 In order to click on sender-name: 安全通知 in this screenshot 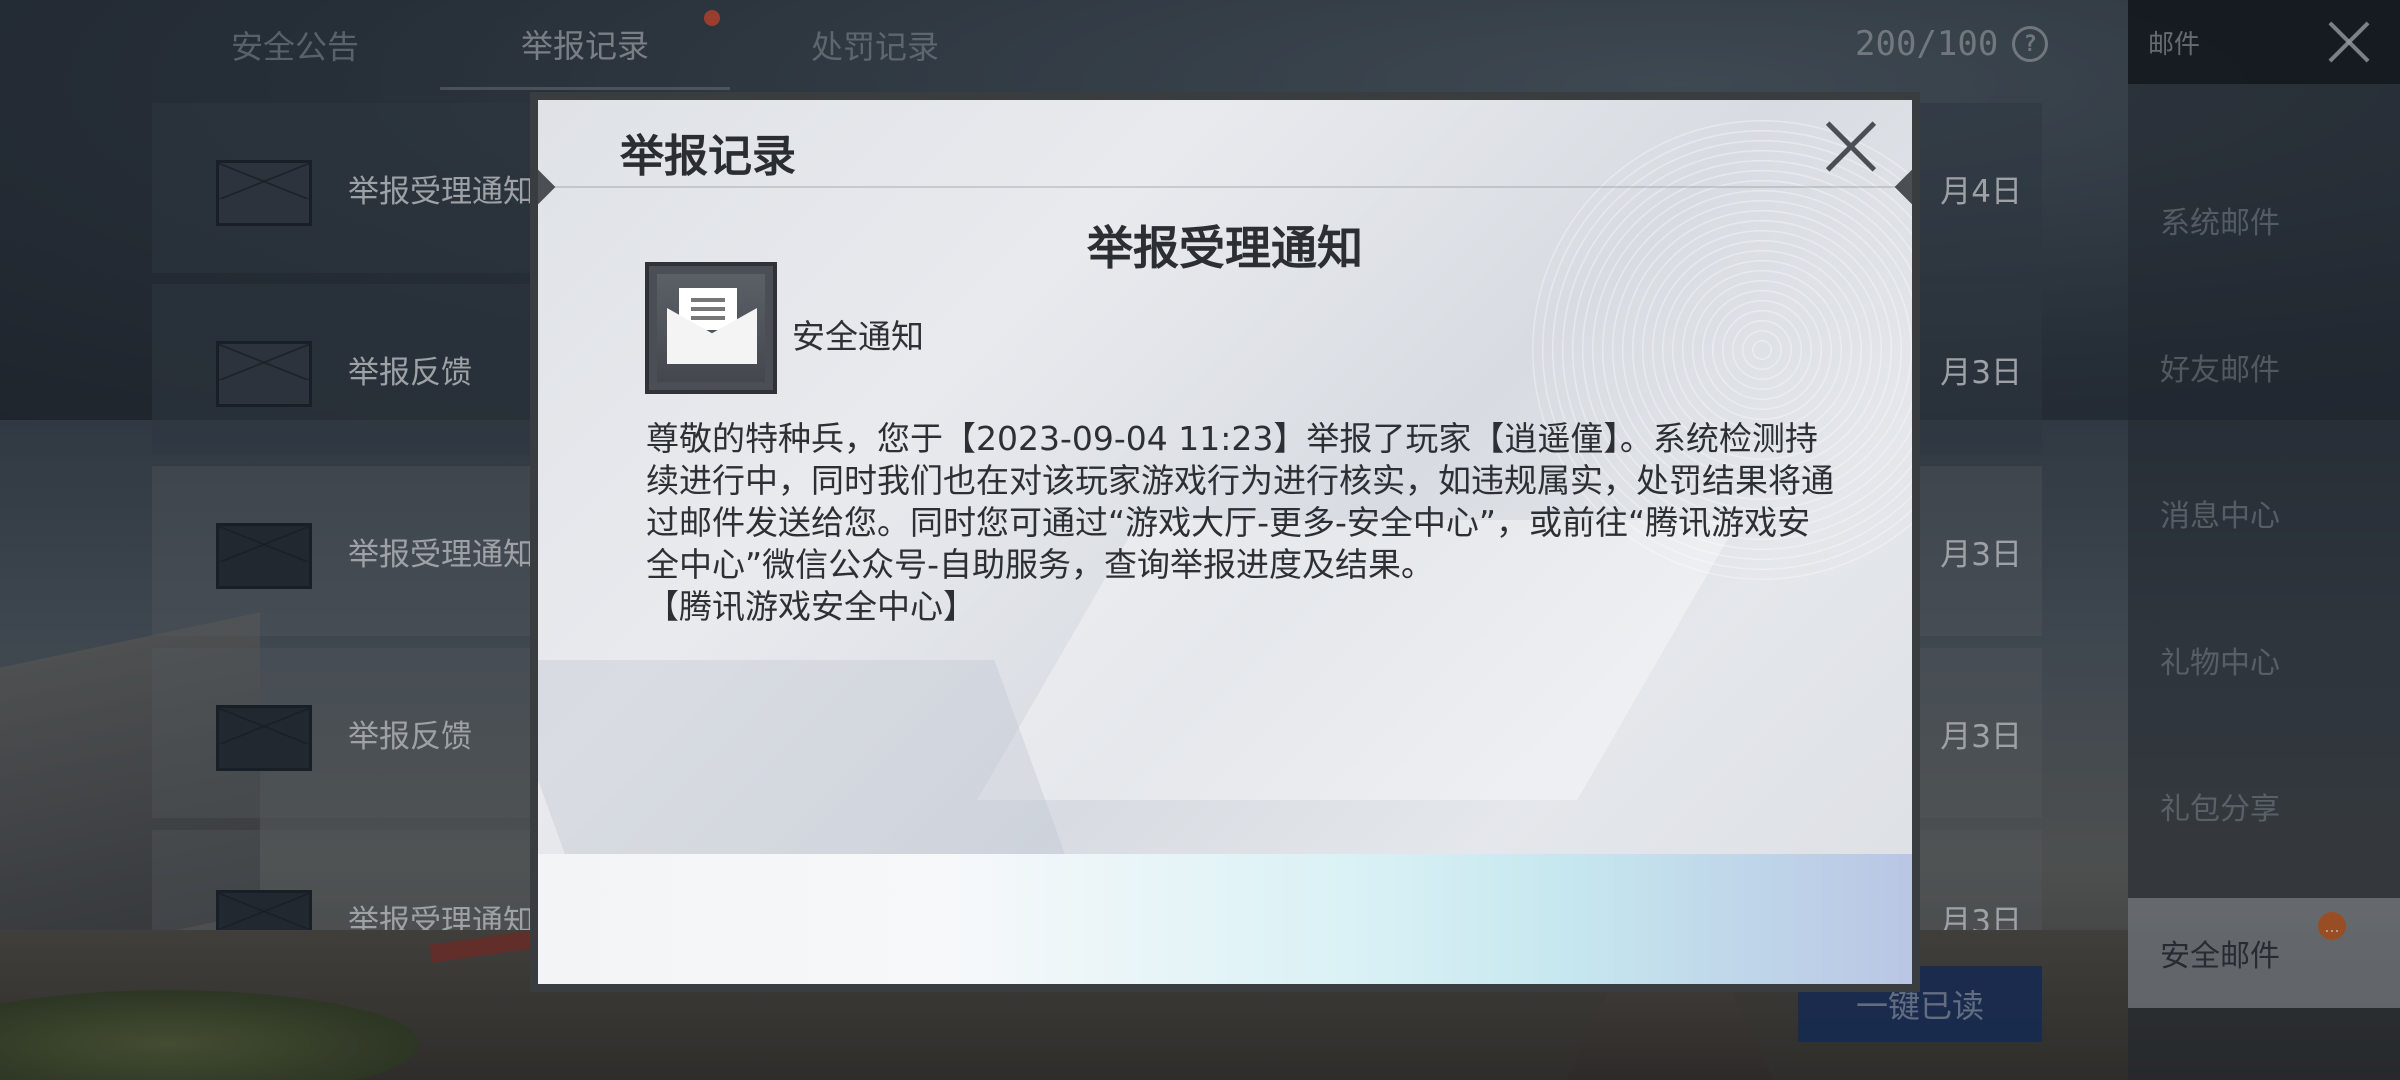, I will do `click(858, 336)`.